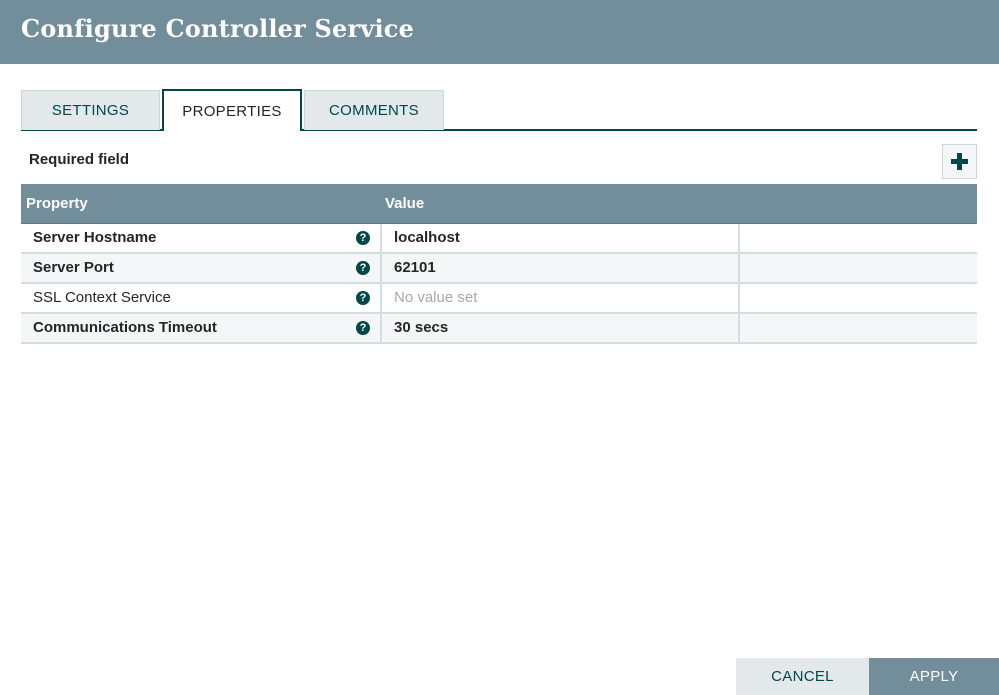 Image resolution: width=999 pixels, height=695 pixels. What do you see at coordinates (90, 110) in the screenshot?
I see `tab-settings: SETTINGS` at bounding box center [90, 110].